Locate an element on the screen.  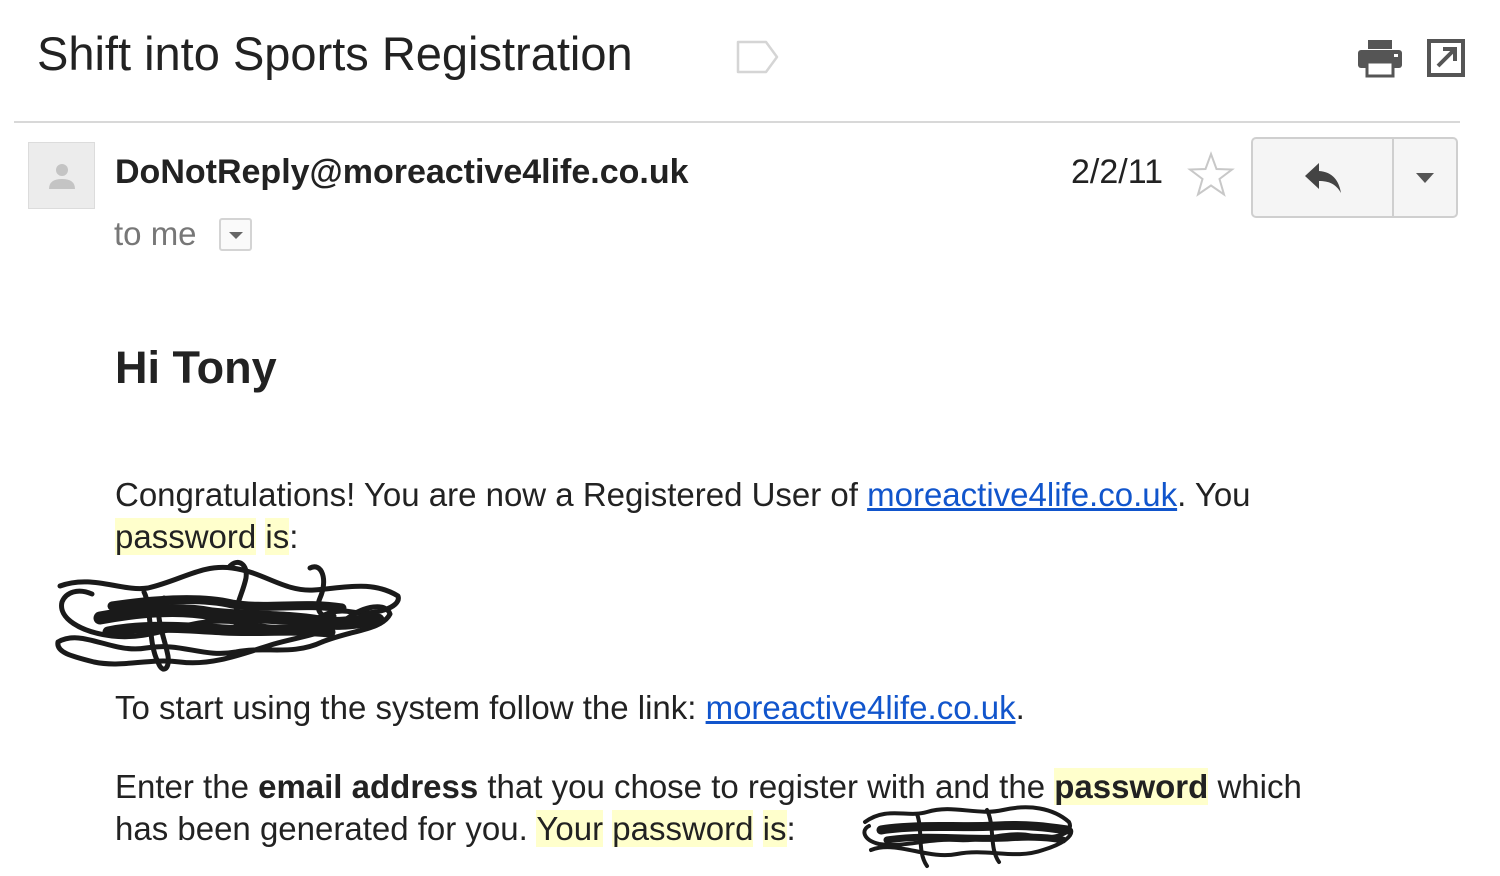
reply-icon is located at coordinates (1322, 177).